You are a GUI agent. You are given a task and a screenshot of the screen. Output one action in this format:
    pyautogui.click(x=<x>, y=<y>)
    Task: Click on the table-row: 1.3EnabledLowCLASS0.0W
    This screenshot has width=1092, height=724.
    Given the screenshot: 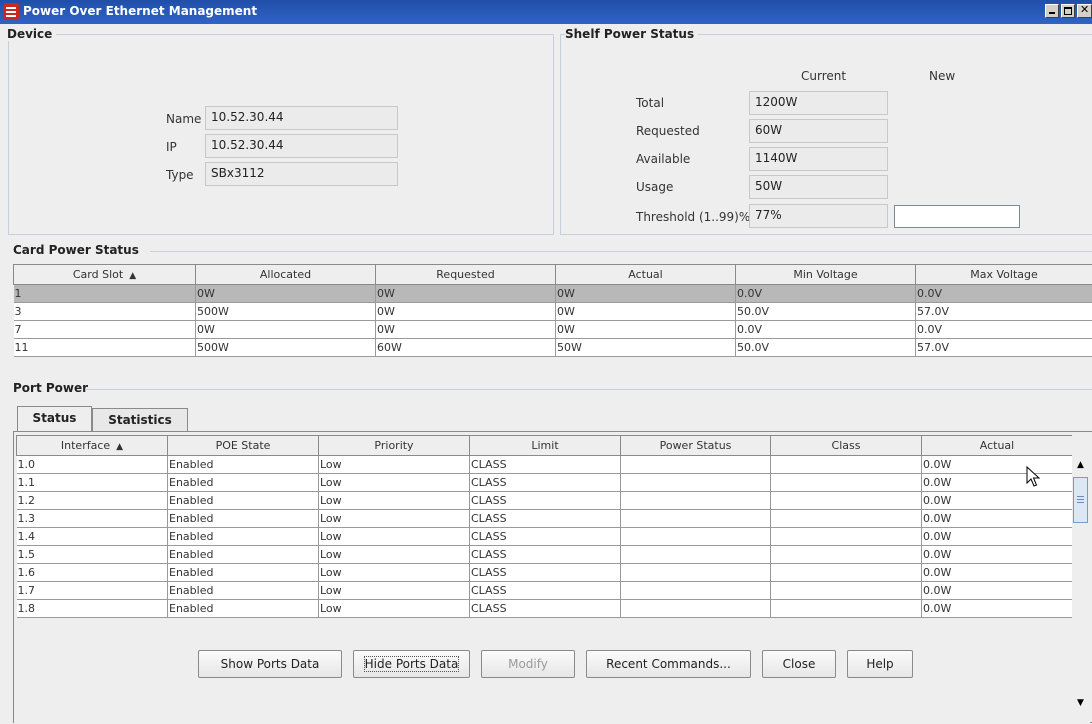 What is the action you would take?
    pyautogui.click(x=545, y=519)
    